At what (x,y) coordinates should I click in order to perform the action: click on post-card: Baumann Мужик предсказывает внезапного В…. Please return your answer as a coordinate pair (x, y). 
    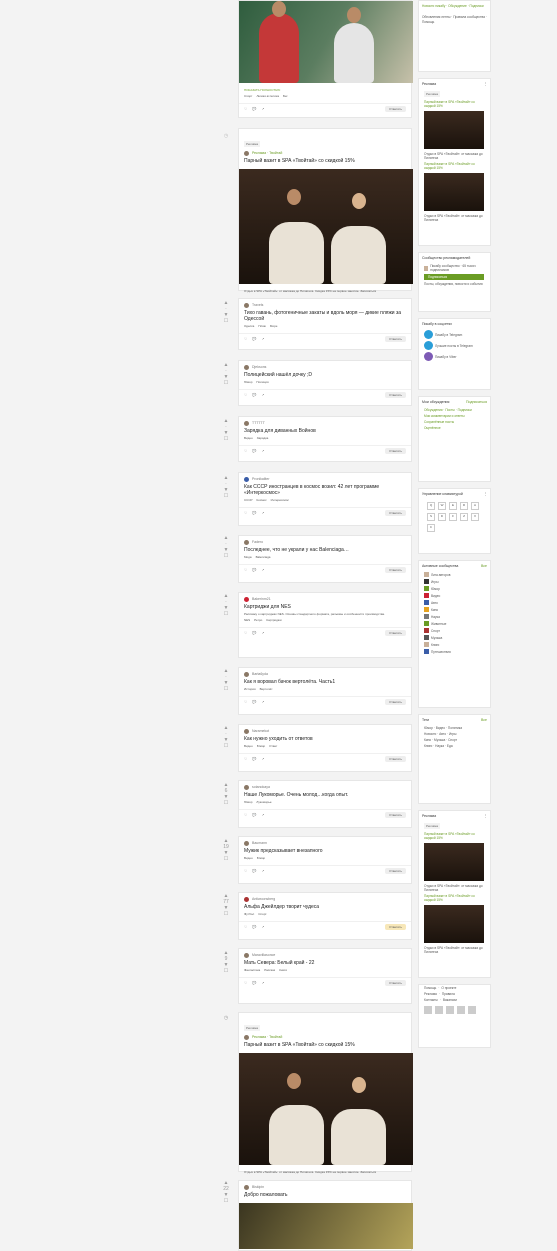
    Looking at the image, I should click on (325, 860).